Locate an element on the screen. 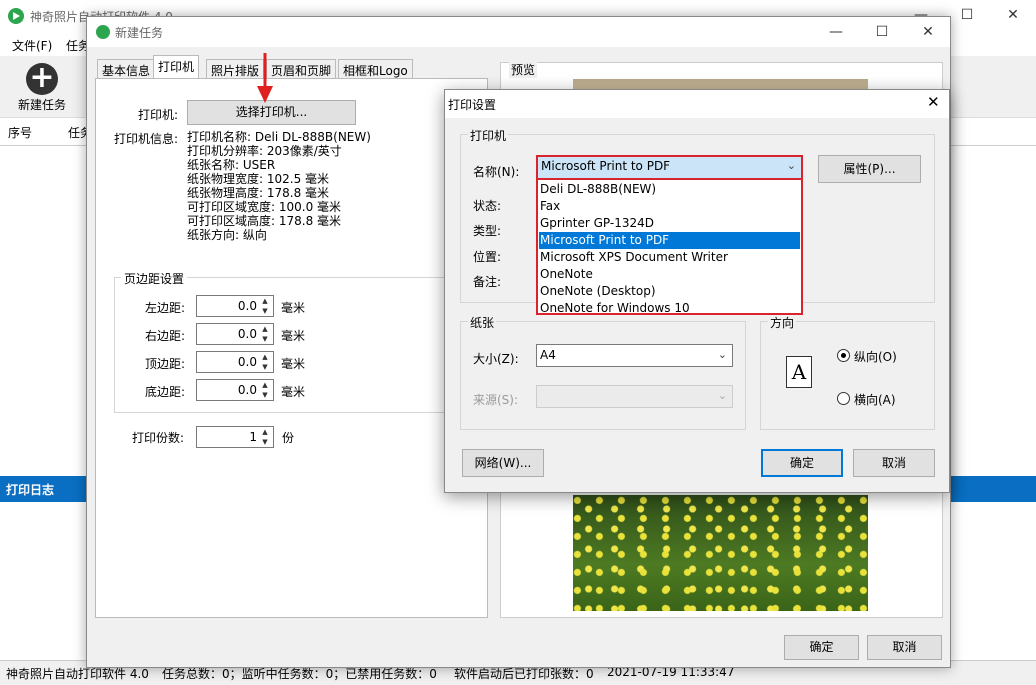  margin-group-title: 页边距设置 is located at coordinates (154, 278).